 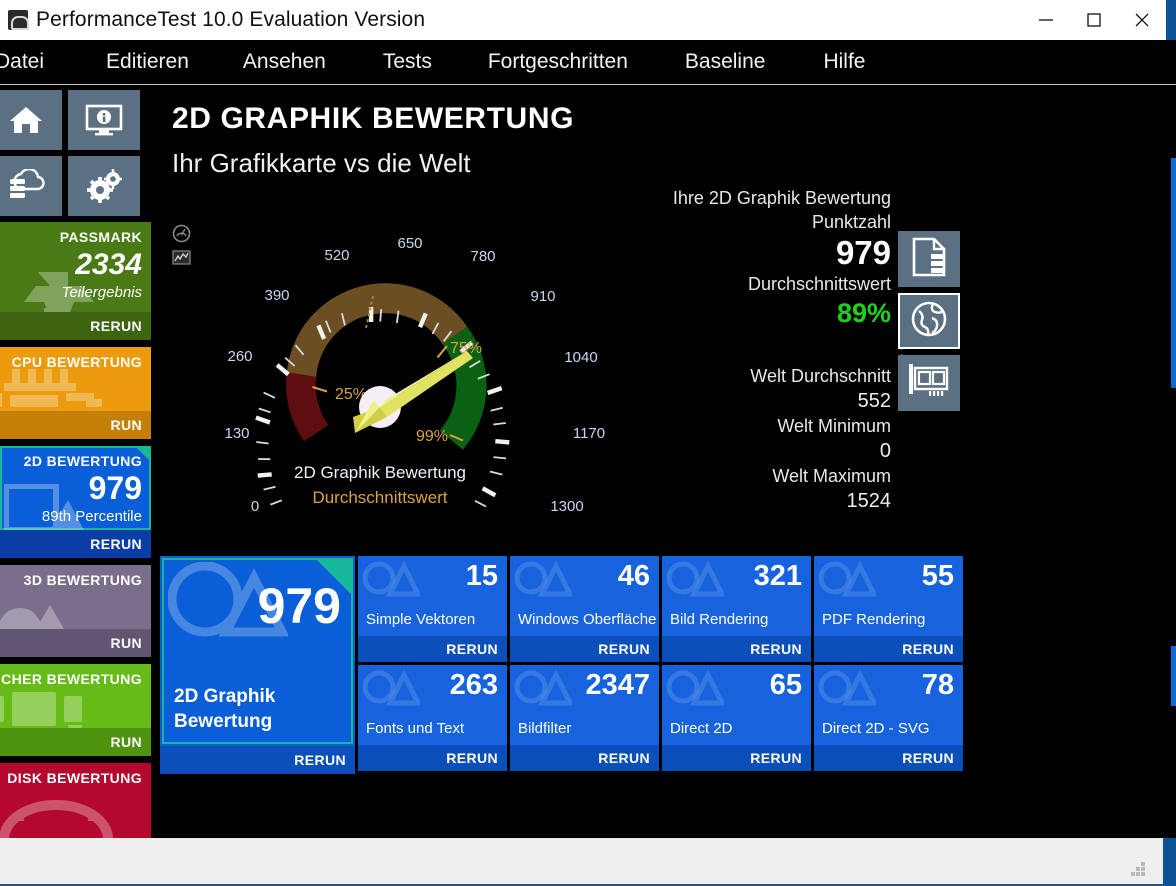 What do you see at coordinates (820, 376) in the screenshot?
I see `world-average-label: Welt Durchschnitt` at bounding box center [820, 376].